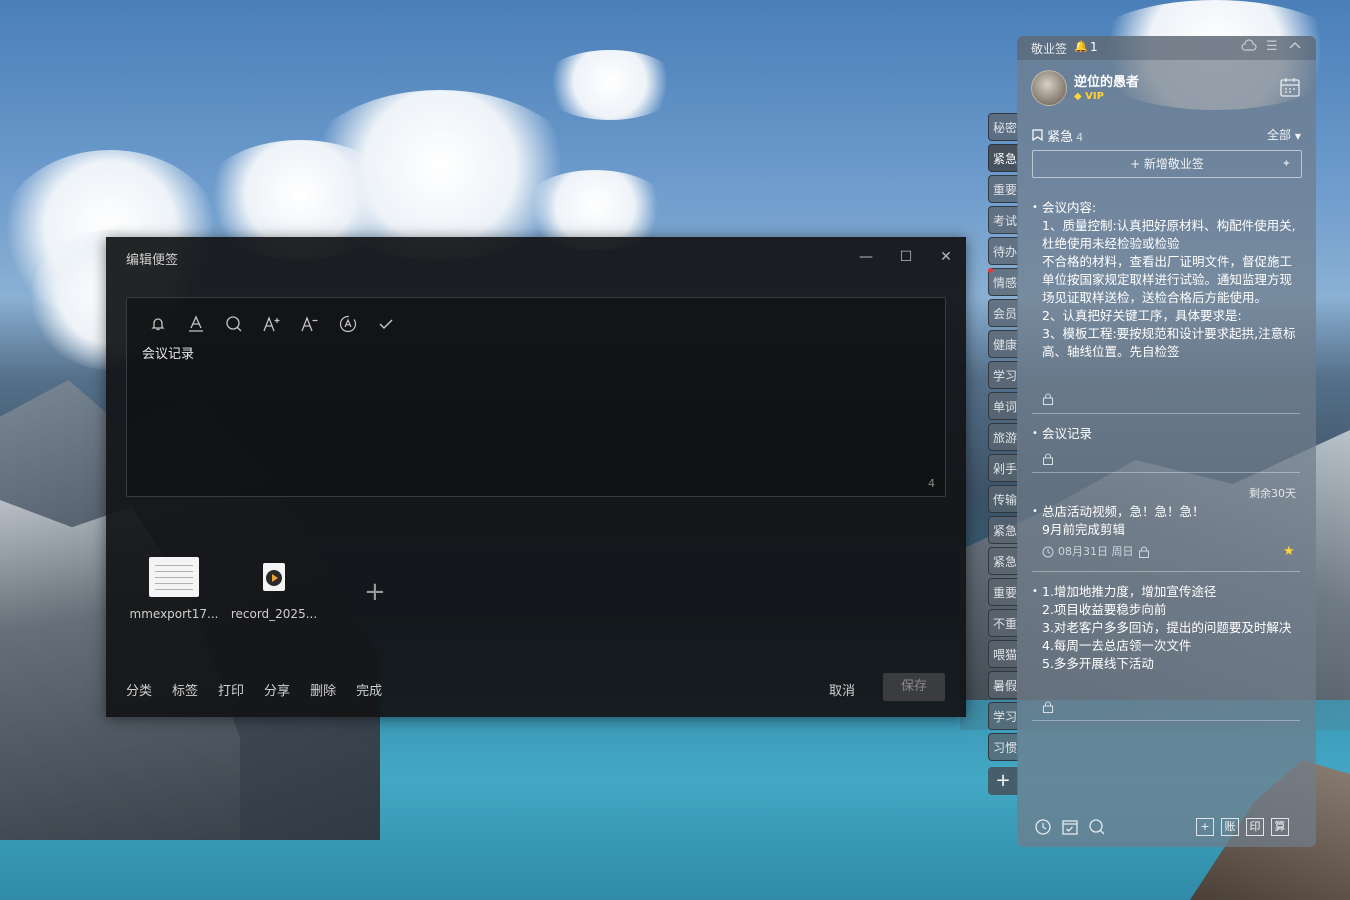 This screenshot has width=1350, height=900. I want to click on task-list-icon, so click(1070, 827).